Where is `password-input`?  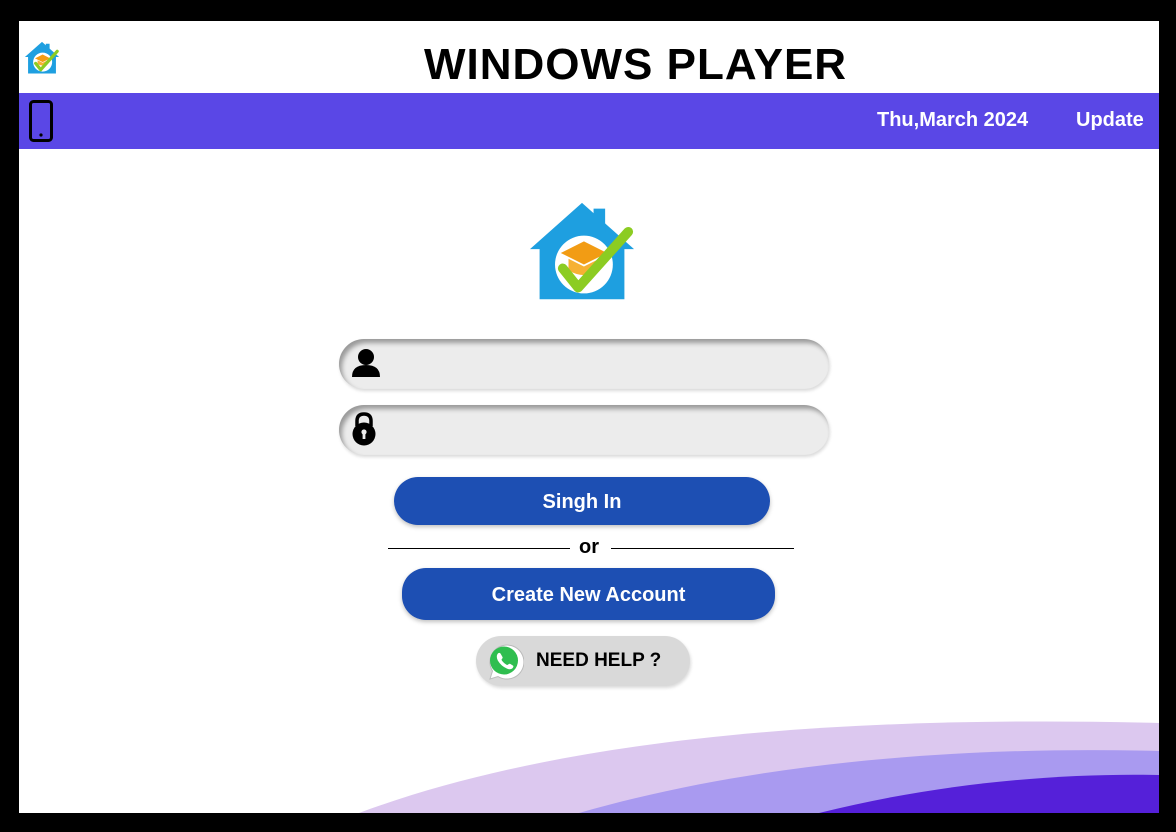
password-input is located at coordinates (598, 431).